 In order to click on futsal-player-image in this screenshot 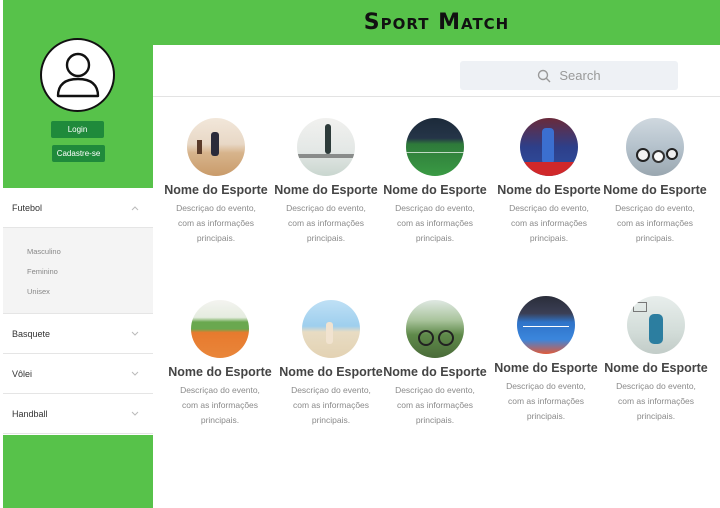, I will do `click(549, 147)`.